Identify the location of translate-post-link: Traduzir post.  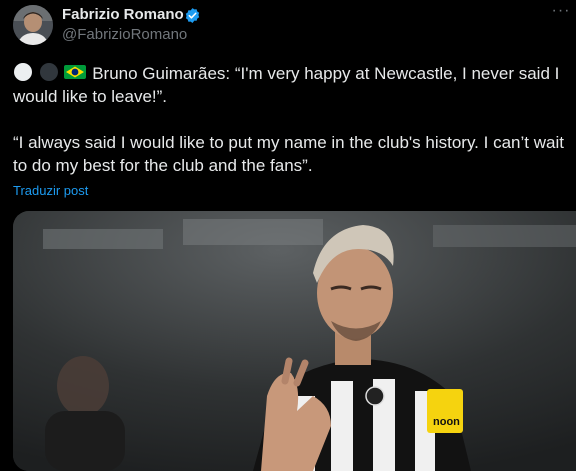
(50, 190).